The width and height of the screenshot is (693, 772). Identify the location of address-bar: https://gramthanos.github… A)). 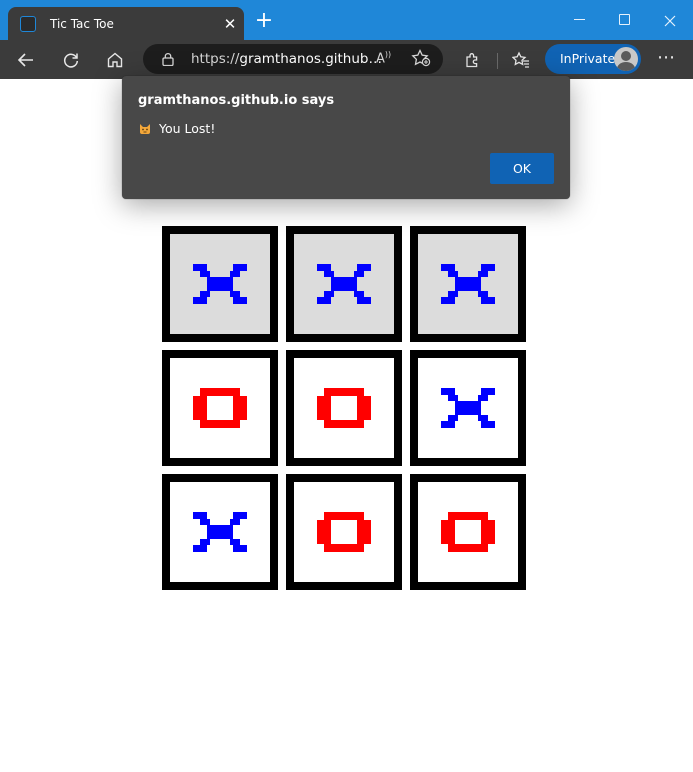
(293, 59).